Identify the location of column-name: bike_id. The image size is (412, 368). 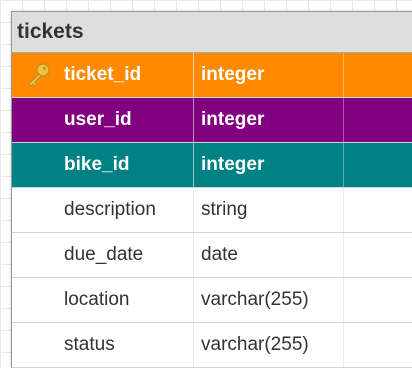
(97, 164).